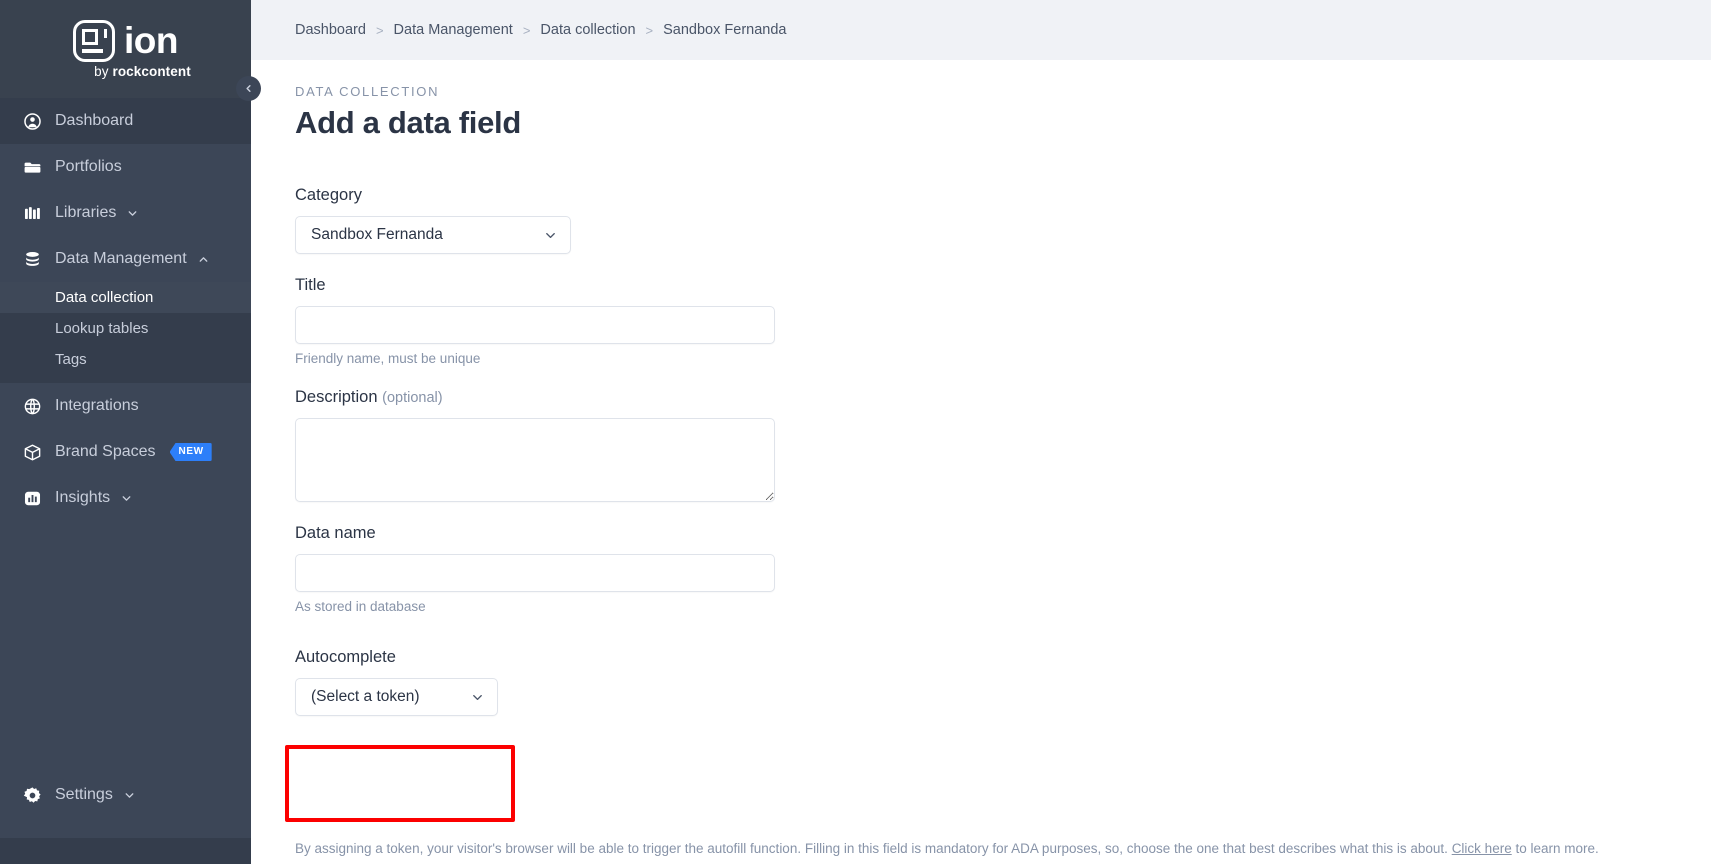 This screenshot has height=864, width=1711. I want to click on sidebar-item-libraries: Libraries, so click(125, 213).